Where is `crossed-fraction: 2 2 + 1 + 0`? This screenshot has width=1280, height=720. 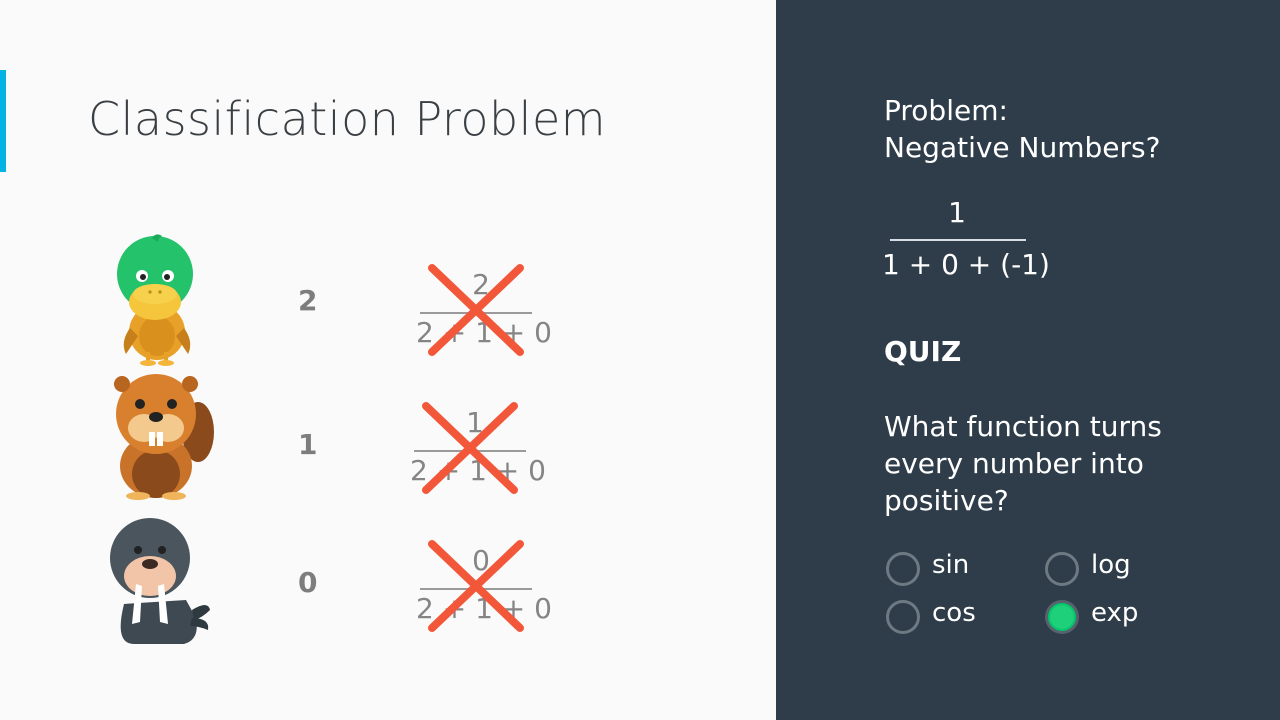
crossed-fraction: 2 2 + 1 + 0 is located at coordinates (484, 314).